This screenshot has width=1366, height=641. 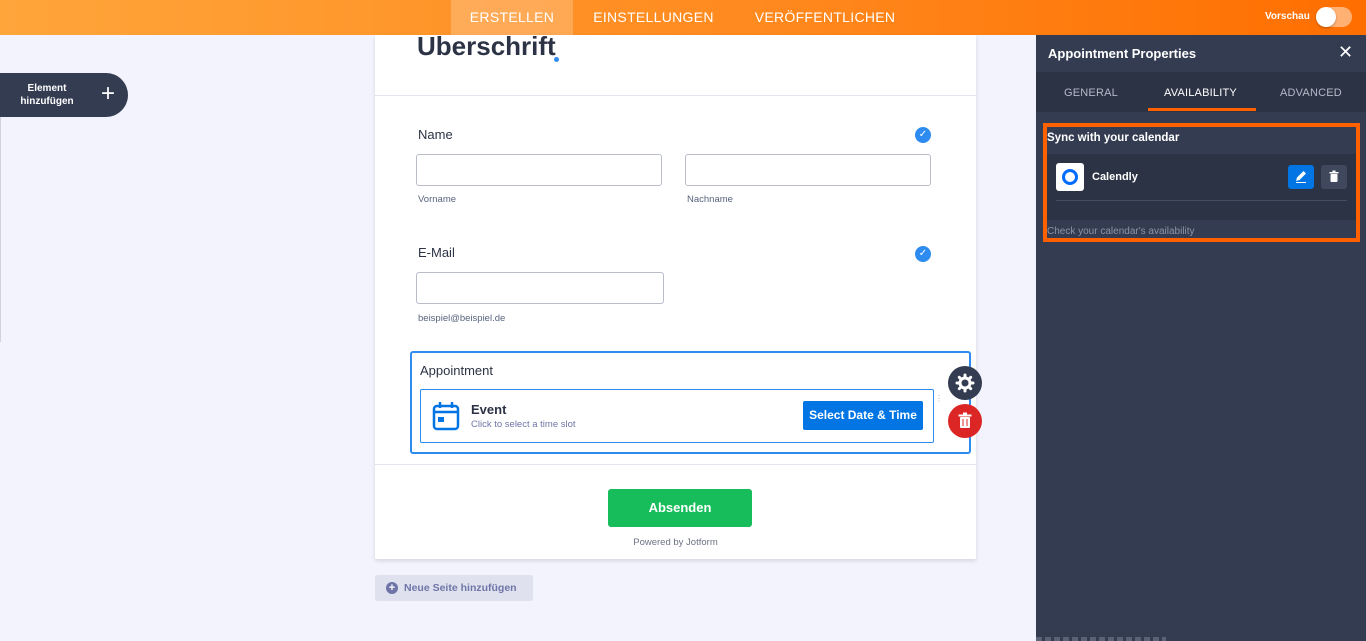 I want to click on panel-tabs: GENERAL AVAILABILITY ADVANCED, so click(x=1201, y=92).